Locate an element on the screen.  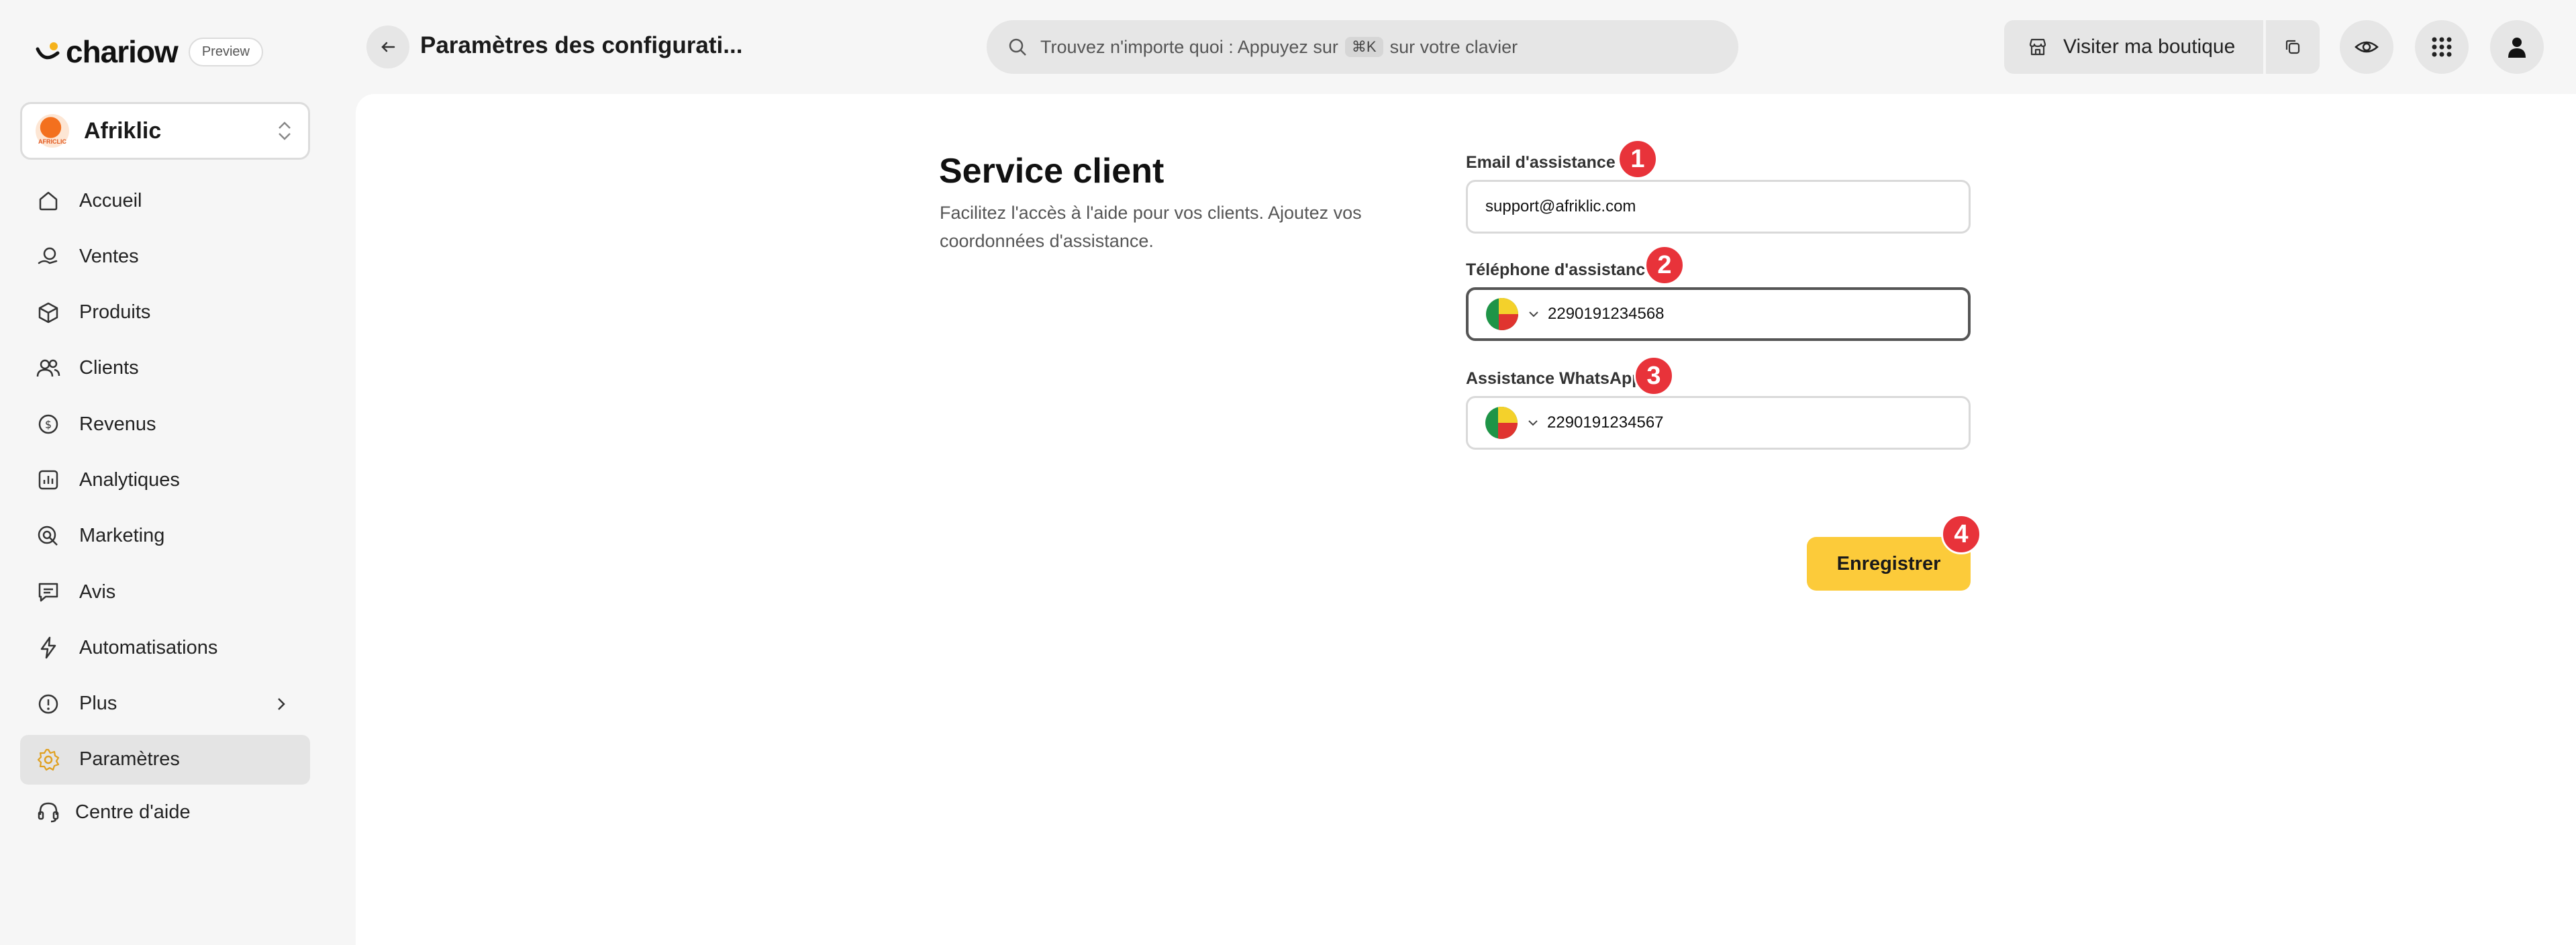
target-icon is located at coordinates (48, 536).